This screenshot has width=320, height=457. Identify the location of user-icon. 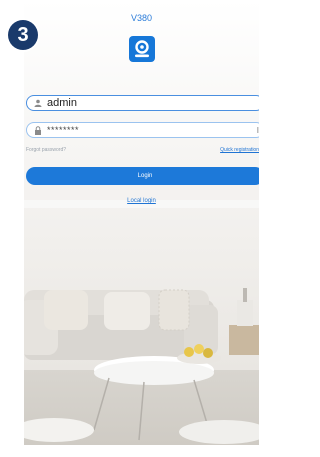
(38, 103).